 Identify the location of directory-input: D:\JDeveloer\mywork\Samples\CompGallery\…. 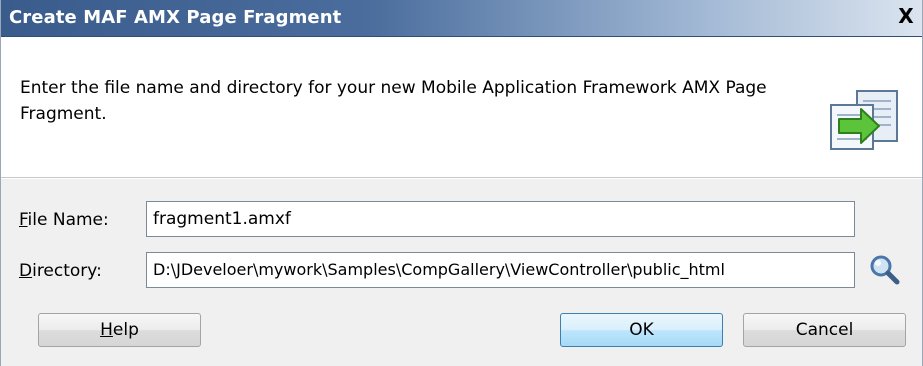
(500, 270).